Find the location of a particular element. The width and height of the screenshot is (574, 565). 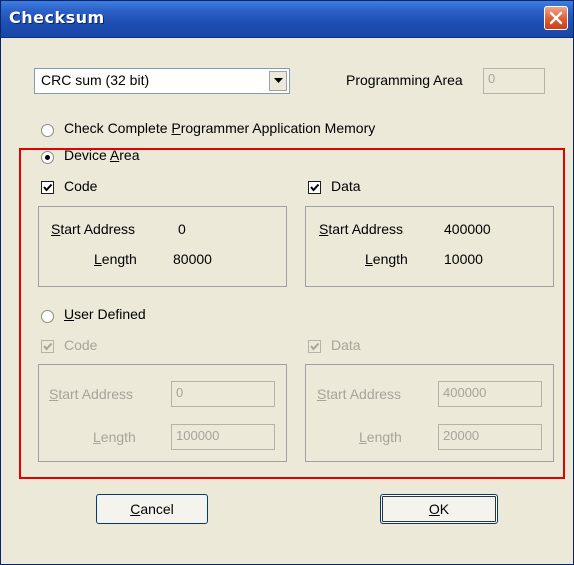

close-button is located at coordinates (556, 18).